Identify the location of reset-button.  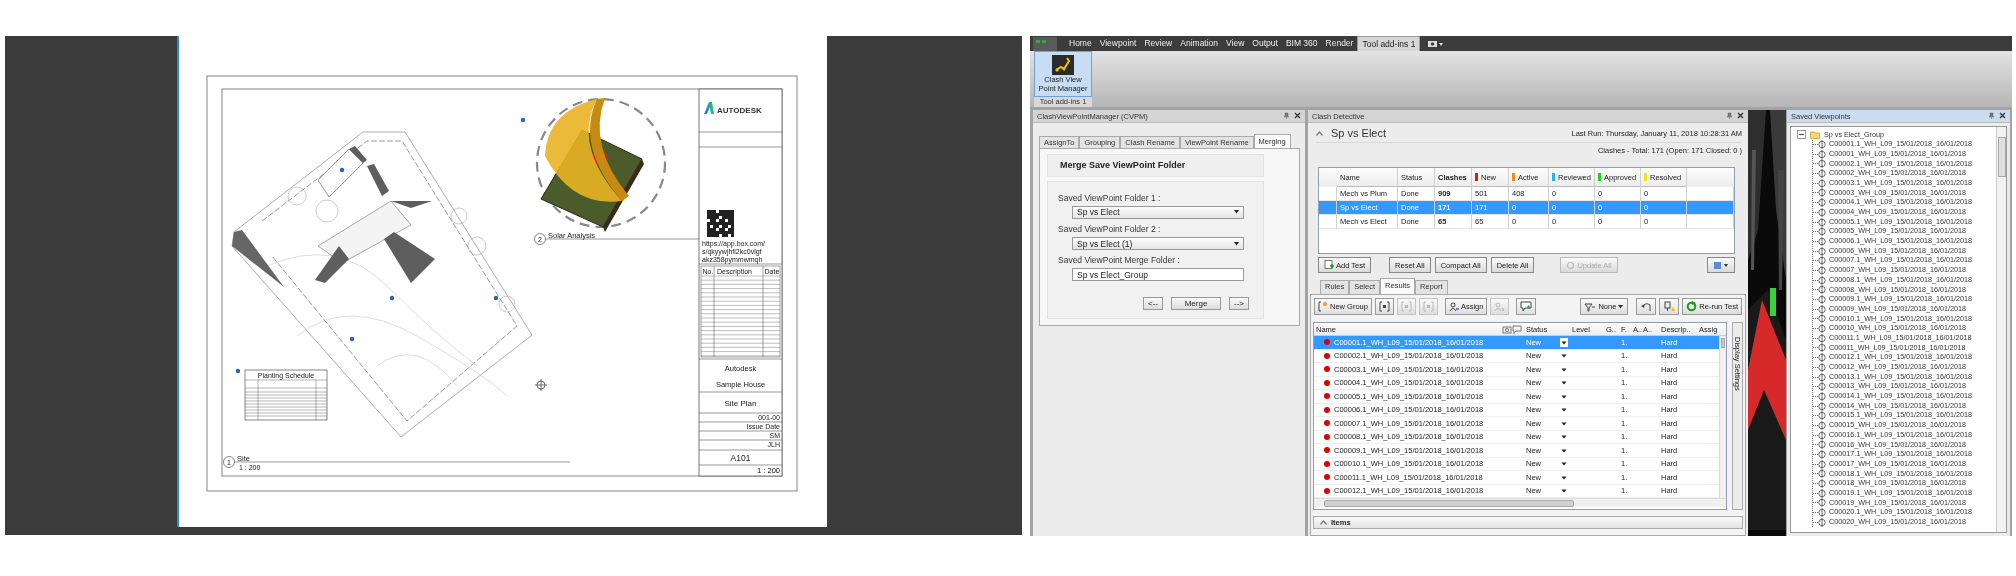
(1646, 306).